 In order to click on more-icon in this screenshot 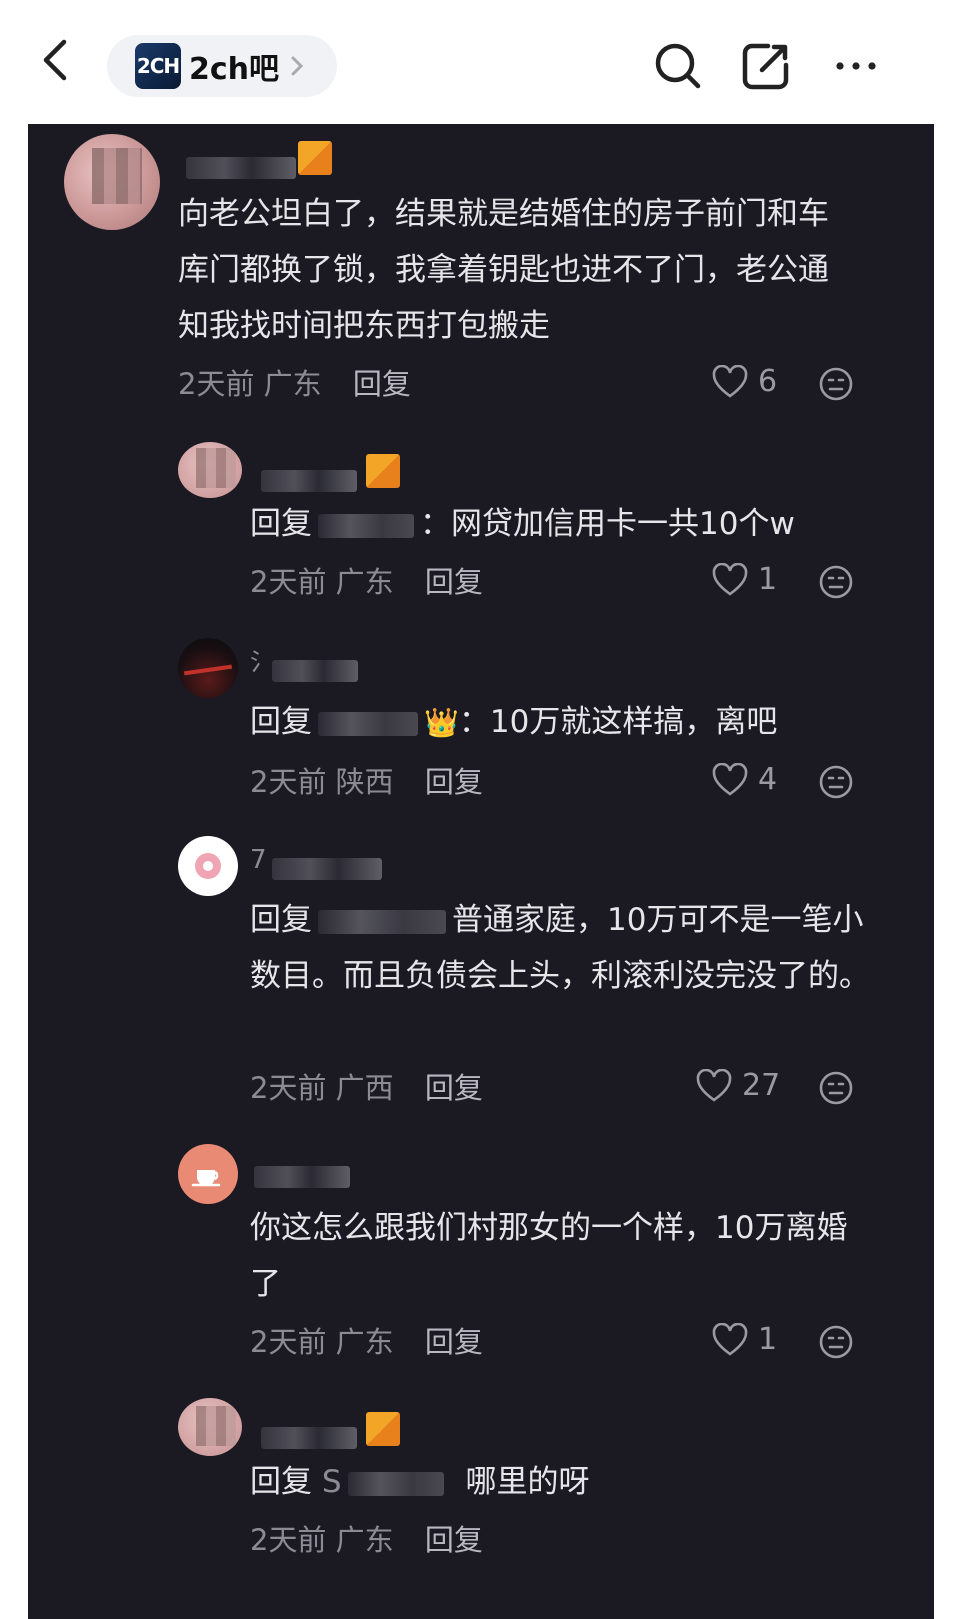, I will do `click(856, 66)`.